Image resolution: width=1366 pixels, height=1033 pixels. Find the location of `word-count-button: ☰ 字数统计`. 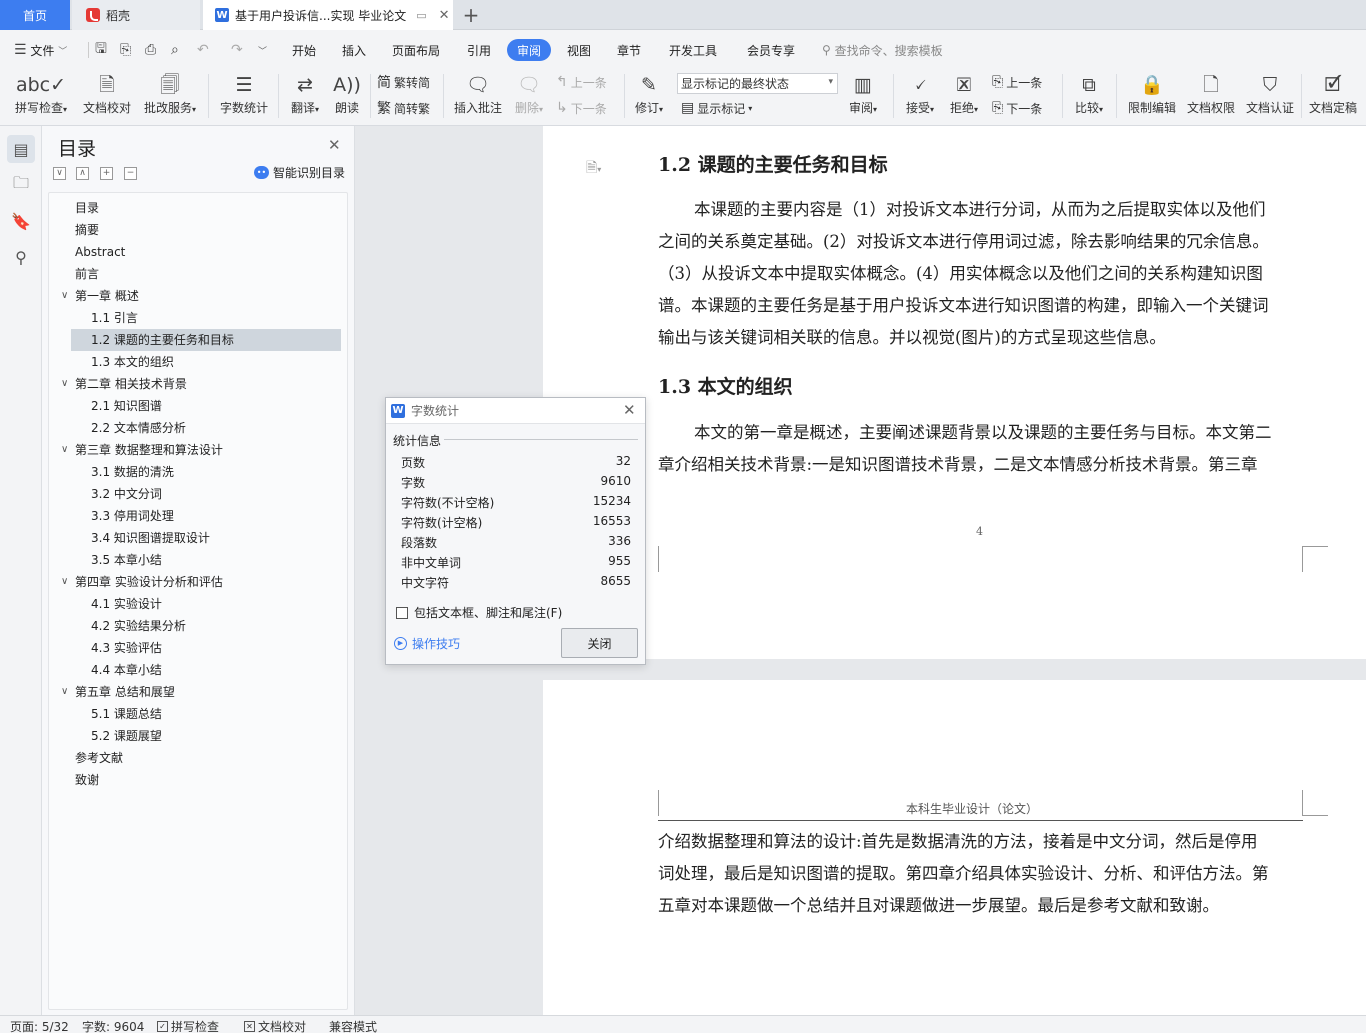

word-count-button: ☰ 字数统计 is located at coordinates (244, 96).